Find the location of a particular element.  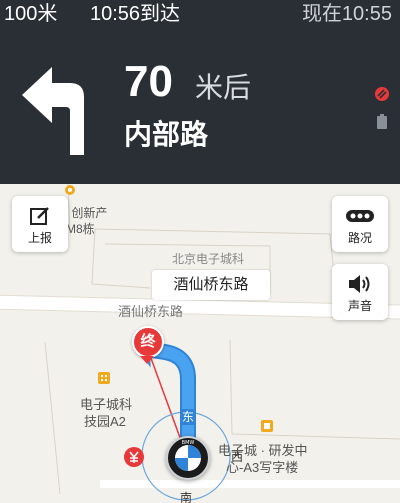

bmw-logo-icon: BMW is located at coordinates (188, 455).